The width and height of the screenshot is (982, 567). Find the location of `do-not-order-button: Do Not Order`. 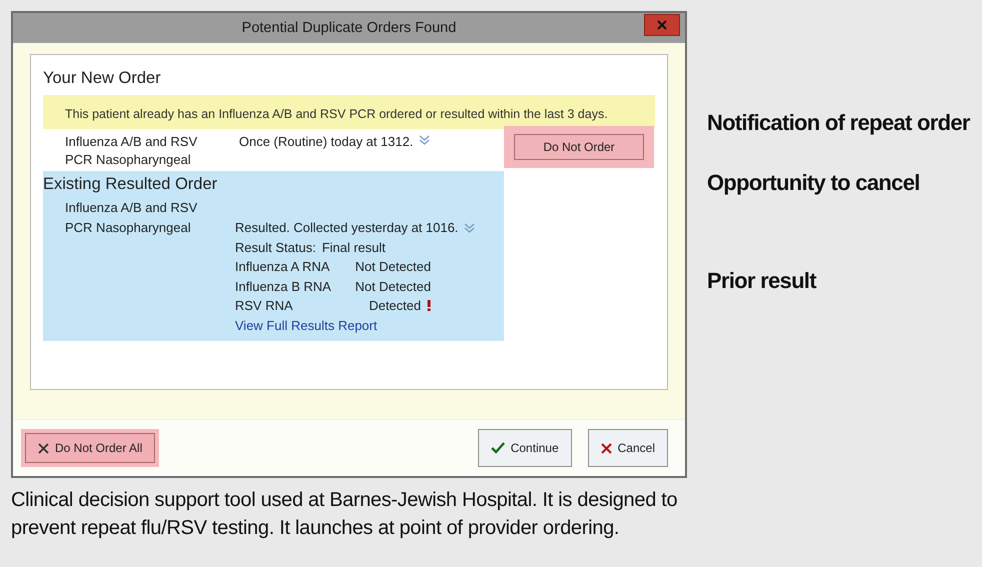

do-not-order-button: Do Not Order is located at coordinates (579, 147).